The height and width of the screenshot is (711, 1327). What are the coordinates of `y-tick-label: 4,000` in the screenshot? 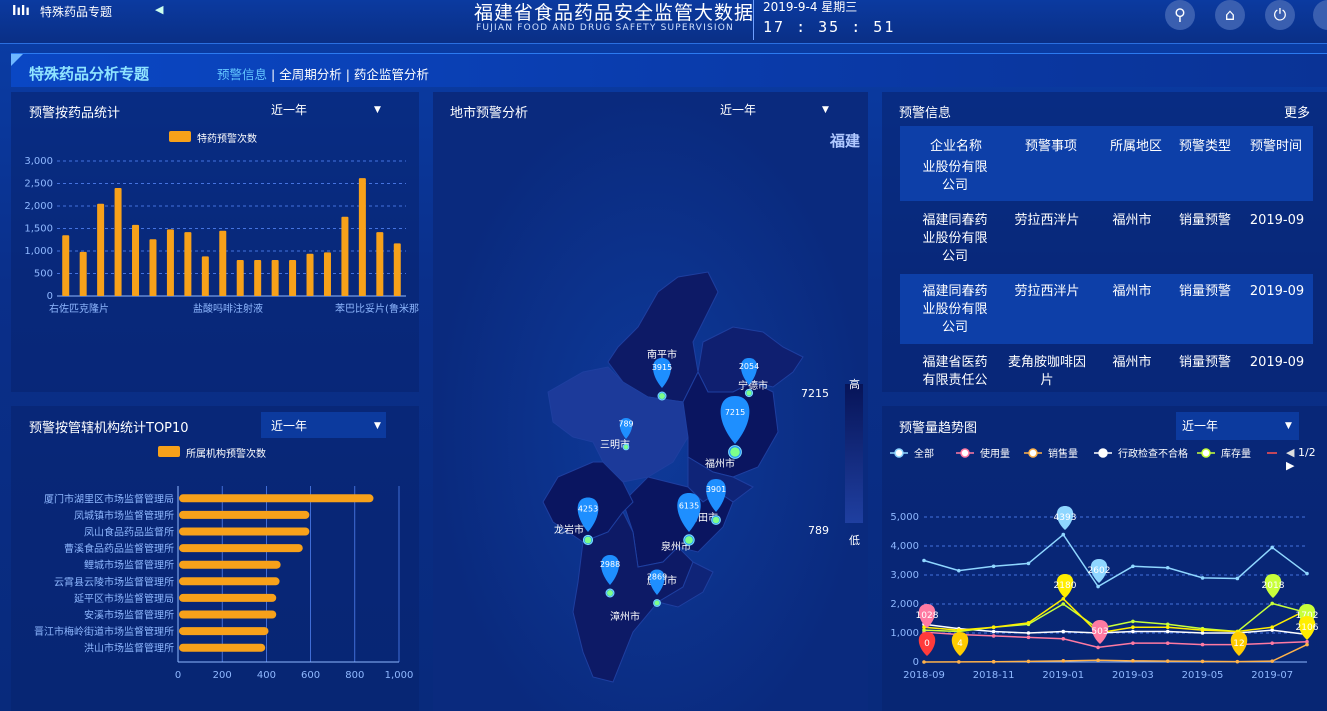 It's located at (904, 546).